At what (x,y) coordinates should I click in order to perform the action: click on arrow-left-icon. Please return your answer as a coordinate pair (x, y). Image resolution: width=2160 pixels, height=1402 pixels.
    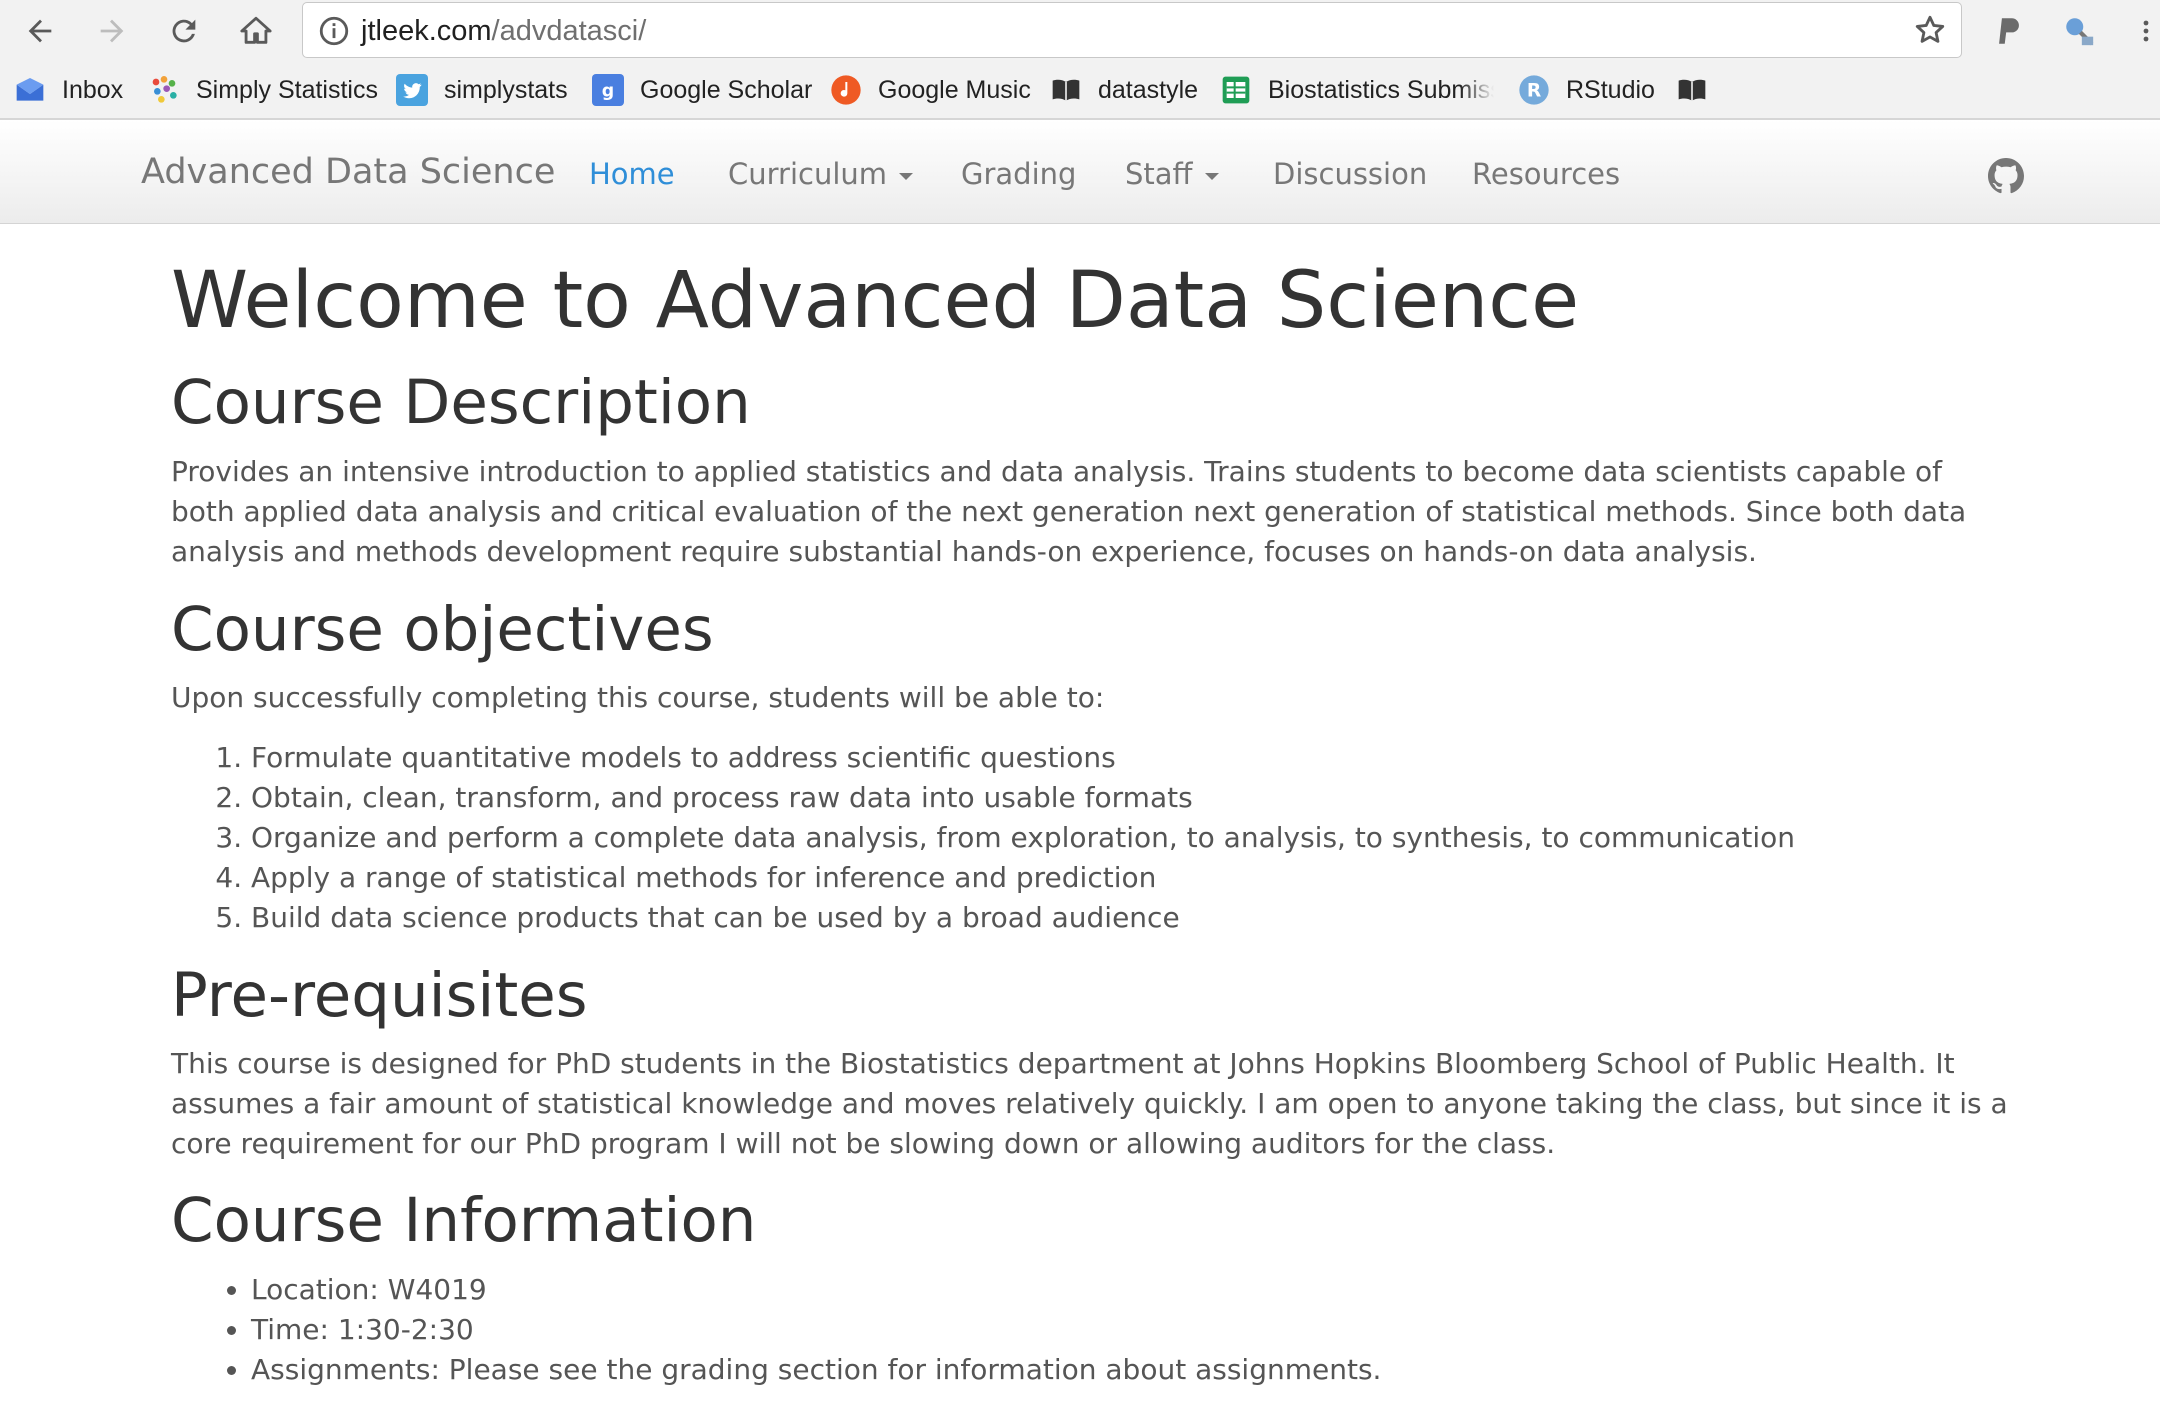
    Looking at the image, I should click on (40, 31).